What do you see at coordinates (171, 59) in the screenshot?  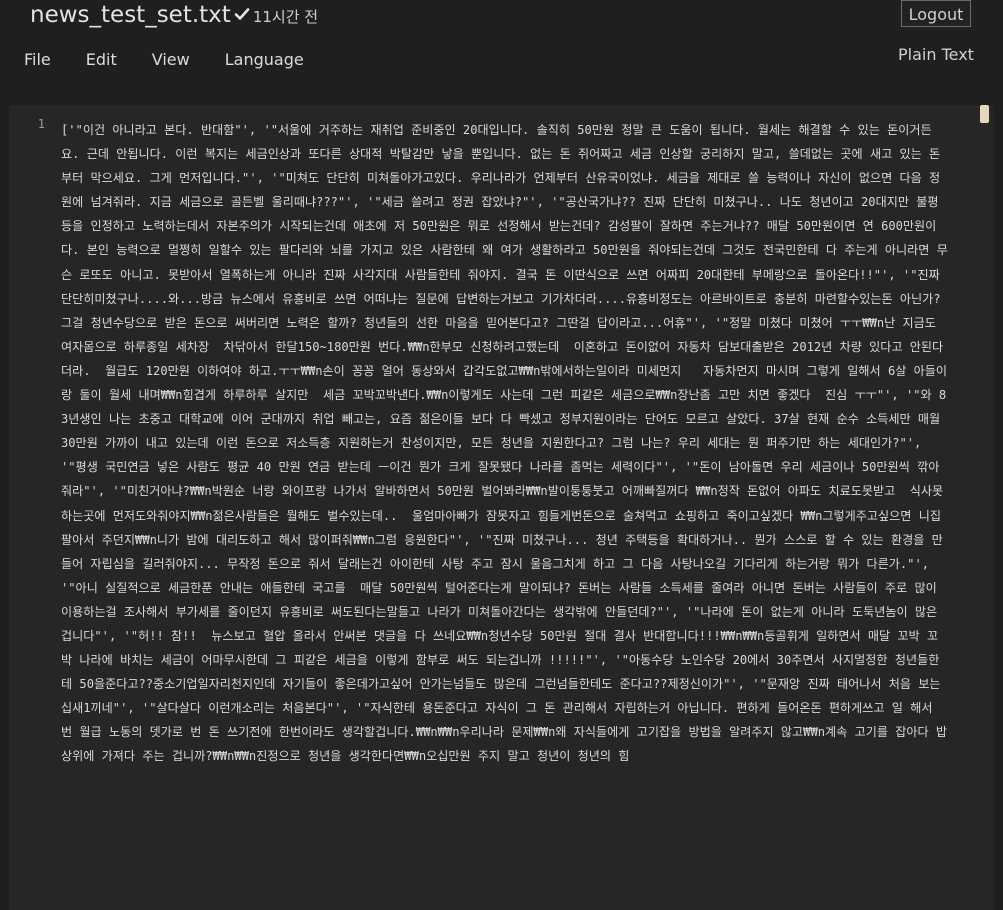 I see `menu-view: View` at bounding box center [171, 59].